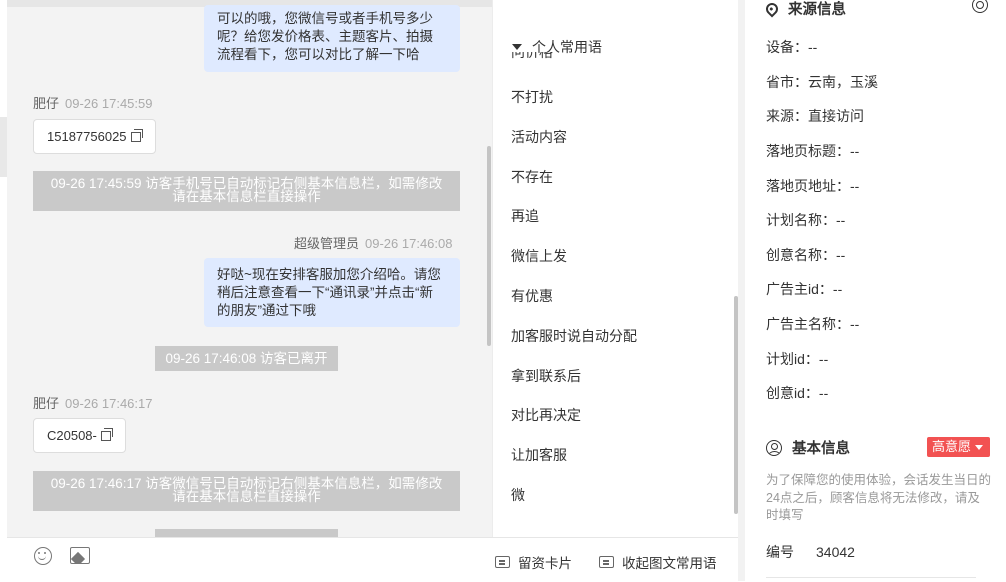 This screenshot has width=1006, height=582. I want to click on info-row-source: 来源：直接访问, so click(815, 116).